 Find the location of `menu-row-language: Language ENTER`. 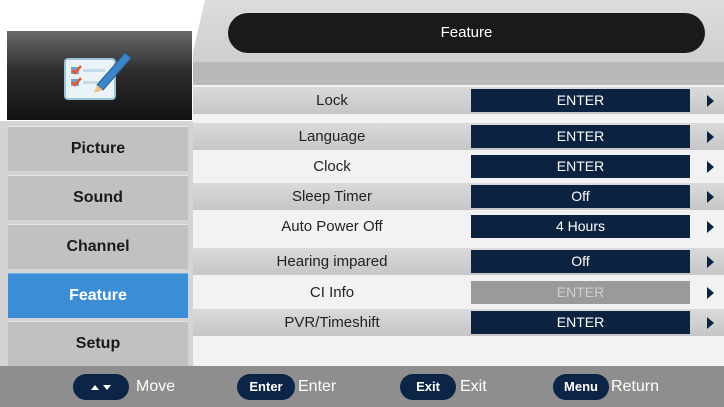

menu-row-language: Language ENTER is located at coordinates (458, 136).